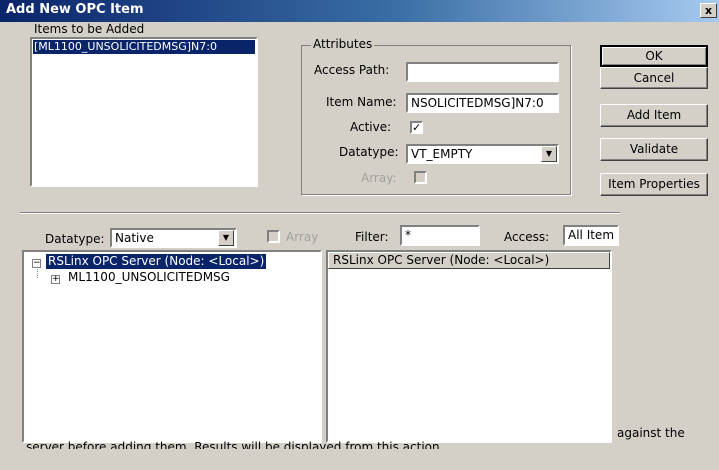 The height and width of the screenshot is (470, 719). I want to click on items-to-add-label: Items to be Added, so click(89, 29).